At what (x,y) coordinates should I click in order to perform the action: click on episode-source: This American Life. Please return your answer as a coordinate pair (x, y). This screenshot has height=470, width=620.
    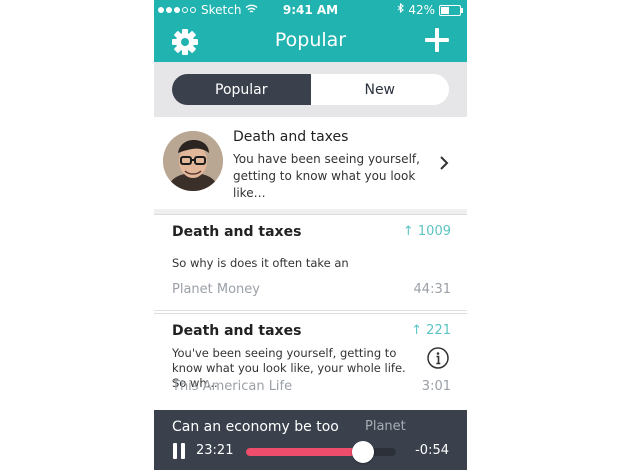
    Looking at the image, I should click on (232, 386).